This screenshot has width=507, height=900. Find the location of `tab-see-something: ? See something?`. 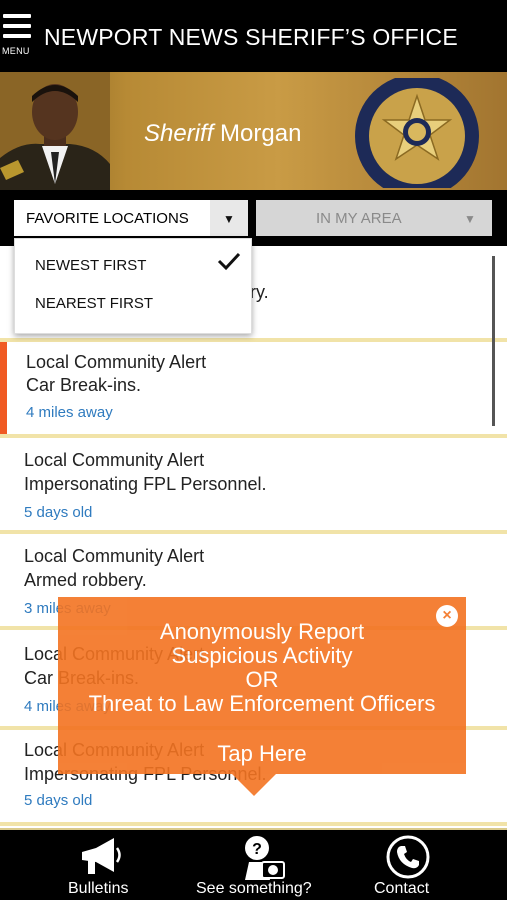

tab-see-something: ? See something? is located at coordinates (260, 865).